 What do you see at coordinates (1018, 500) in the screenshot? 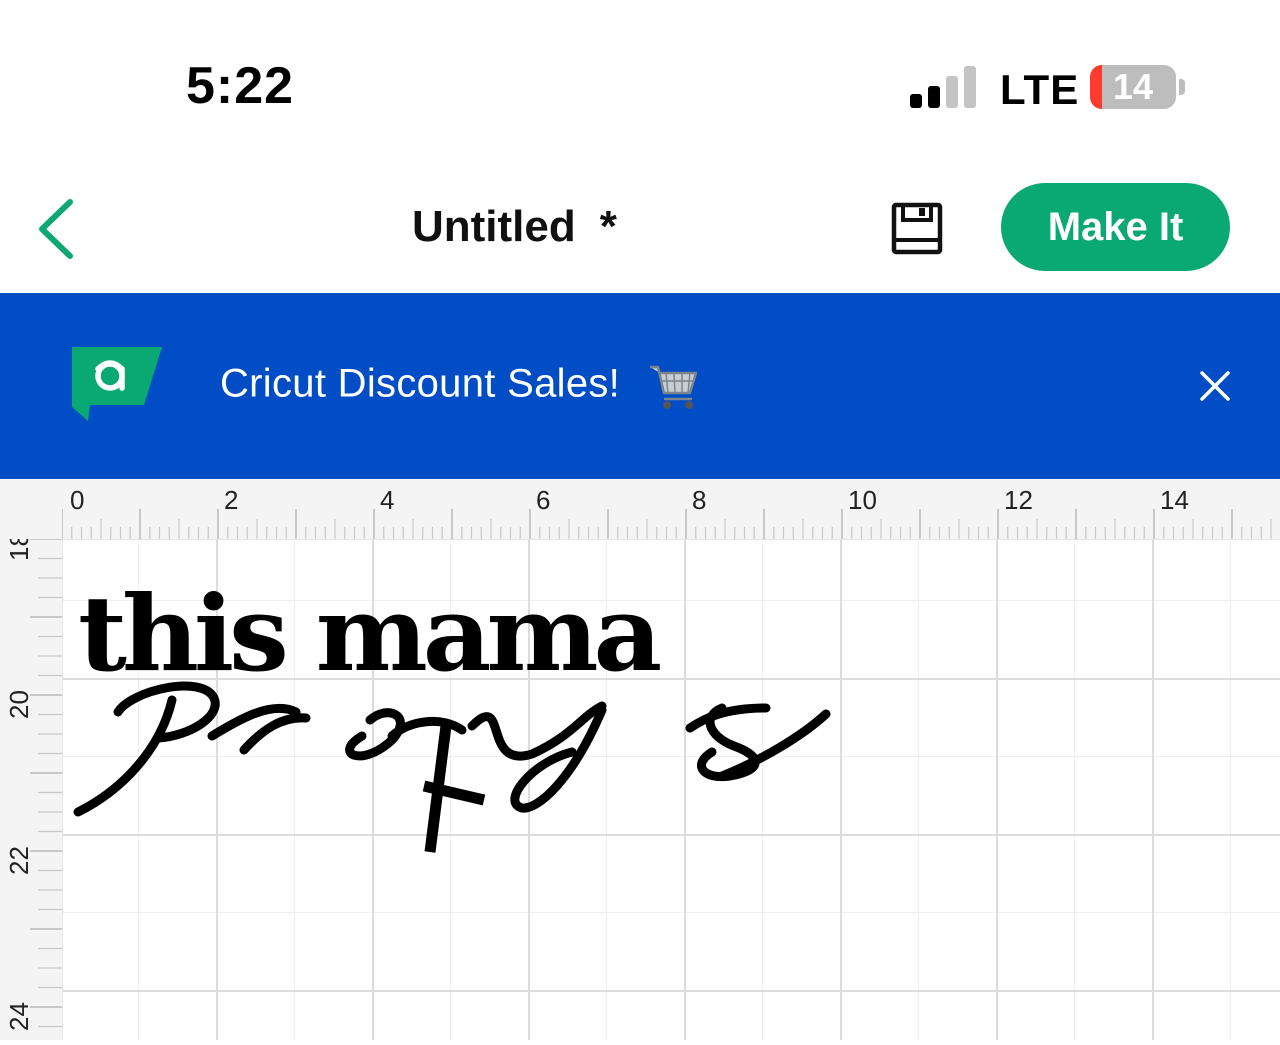
I see `ruler-label: 12` at bounding box center [1018, 500].